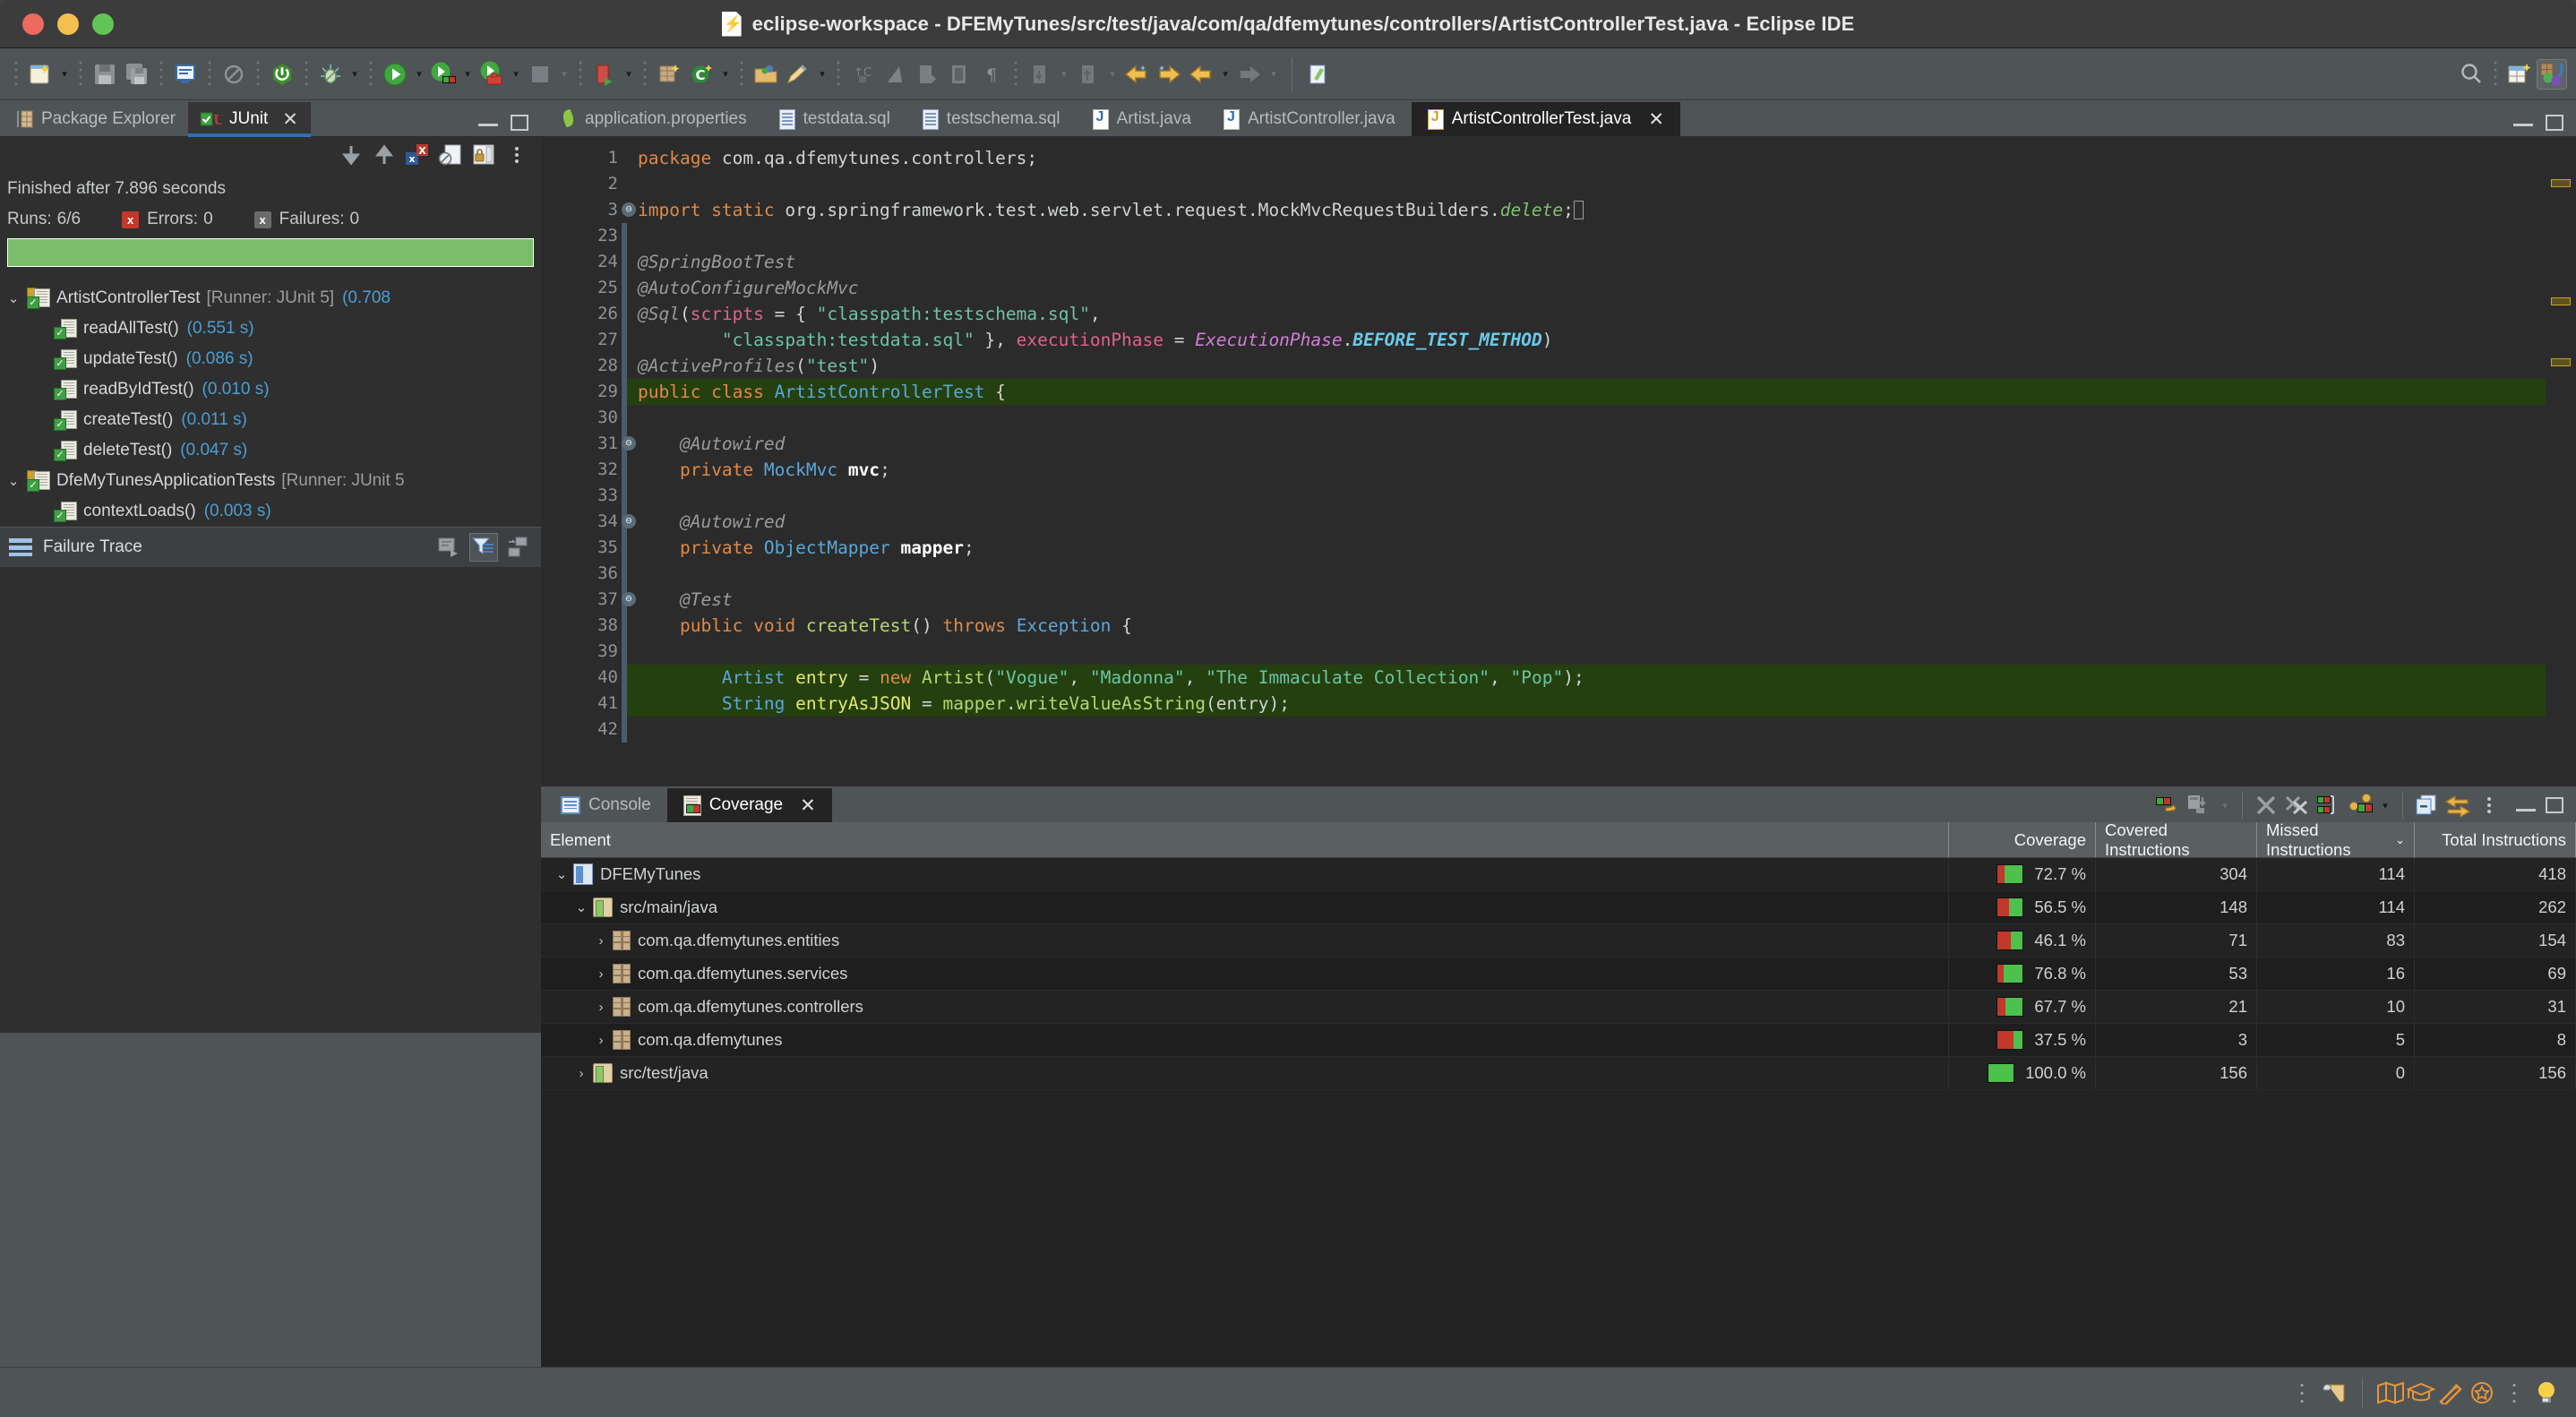  Describe the element at coordinates (33, 24) in the screenshot. I see `close-window-button` at that location.